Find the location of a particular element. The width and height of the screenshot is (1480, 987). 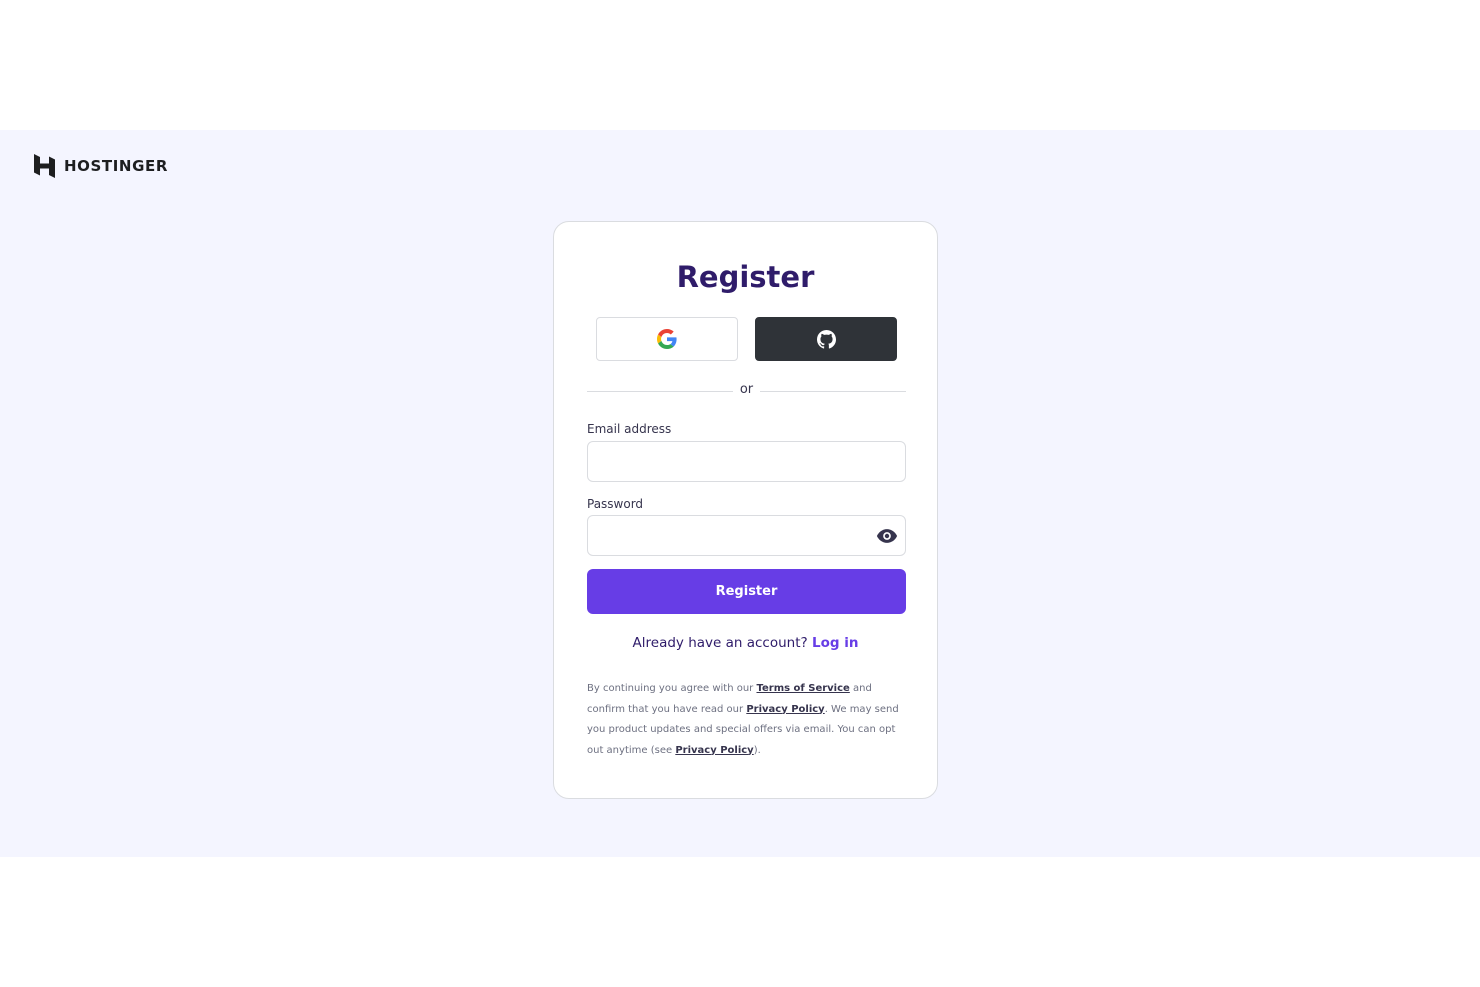

login-prompt-text: Already have an account? is located at coordinates (720, 643).